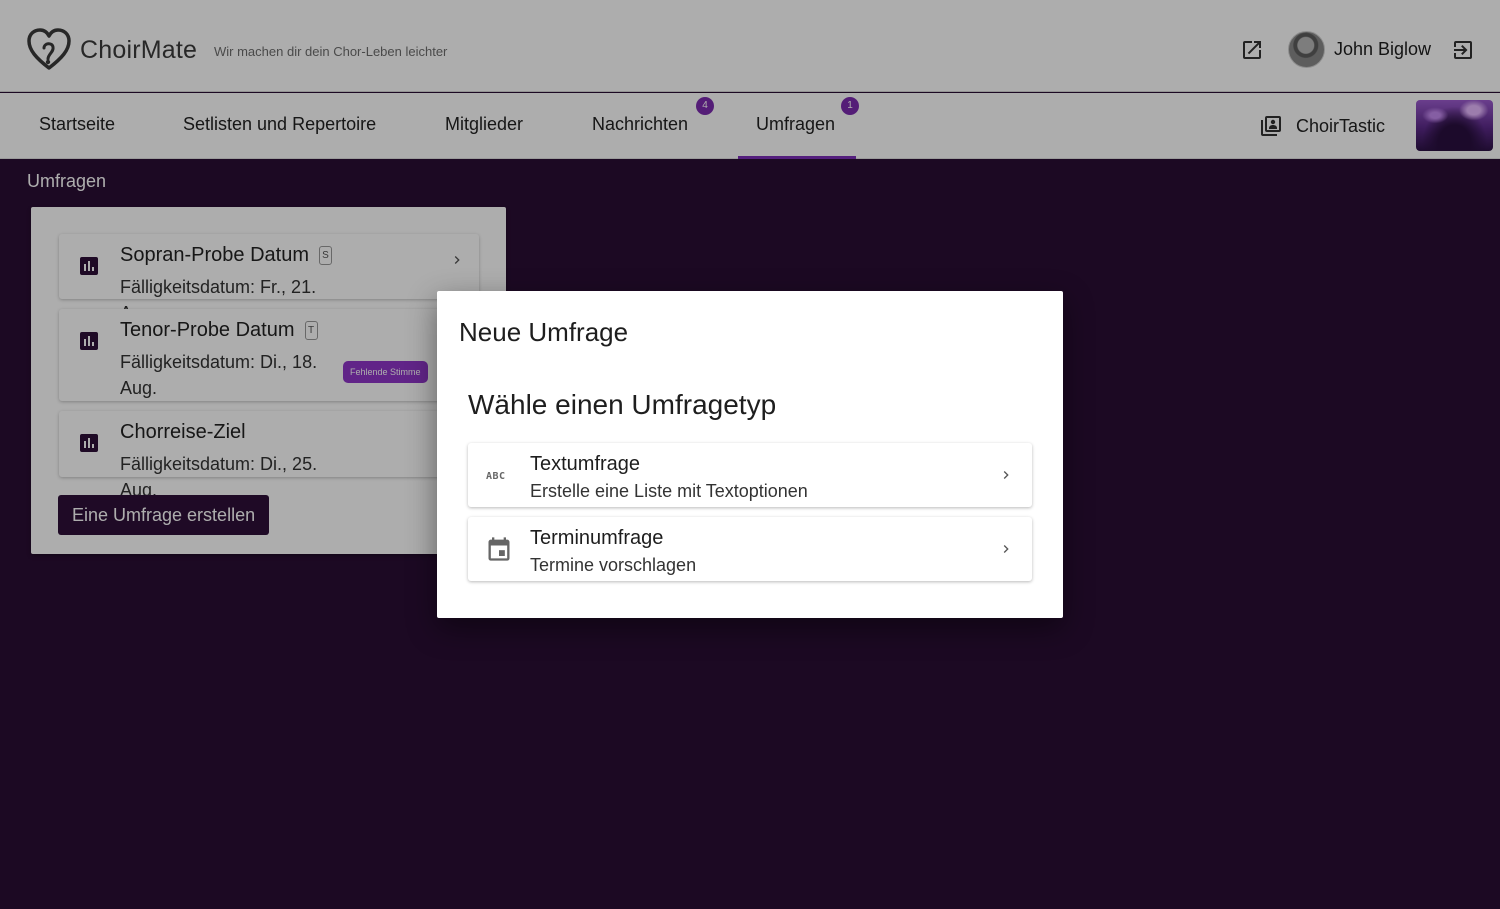 This screenshot has height=909, width=1500. What do you see at coordinates (750, 549) in the screenshot?
I see `date-poll-option: Terminumfrage Termine vorschlagen` at bounding box center [750, 549].